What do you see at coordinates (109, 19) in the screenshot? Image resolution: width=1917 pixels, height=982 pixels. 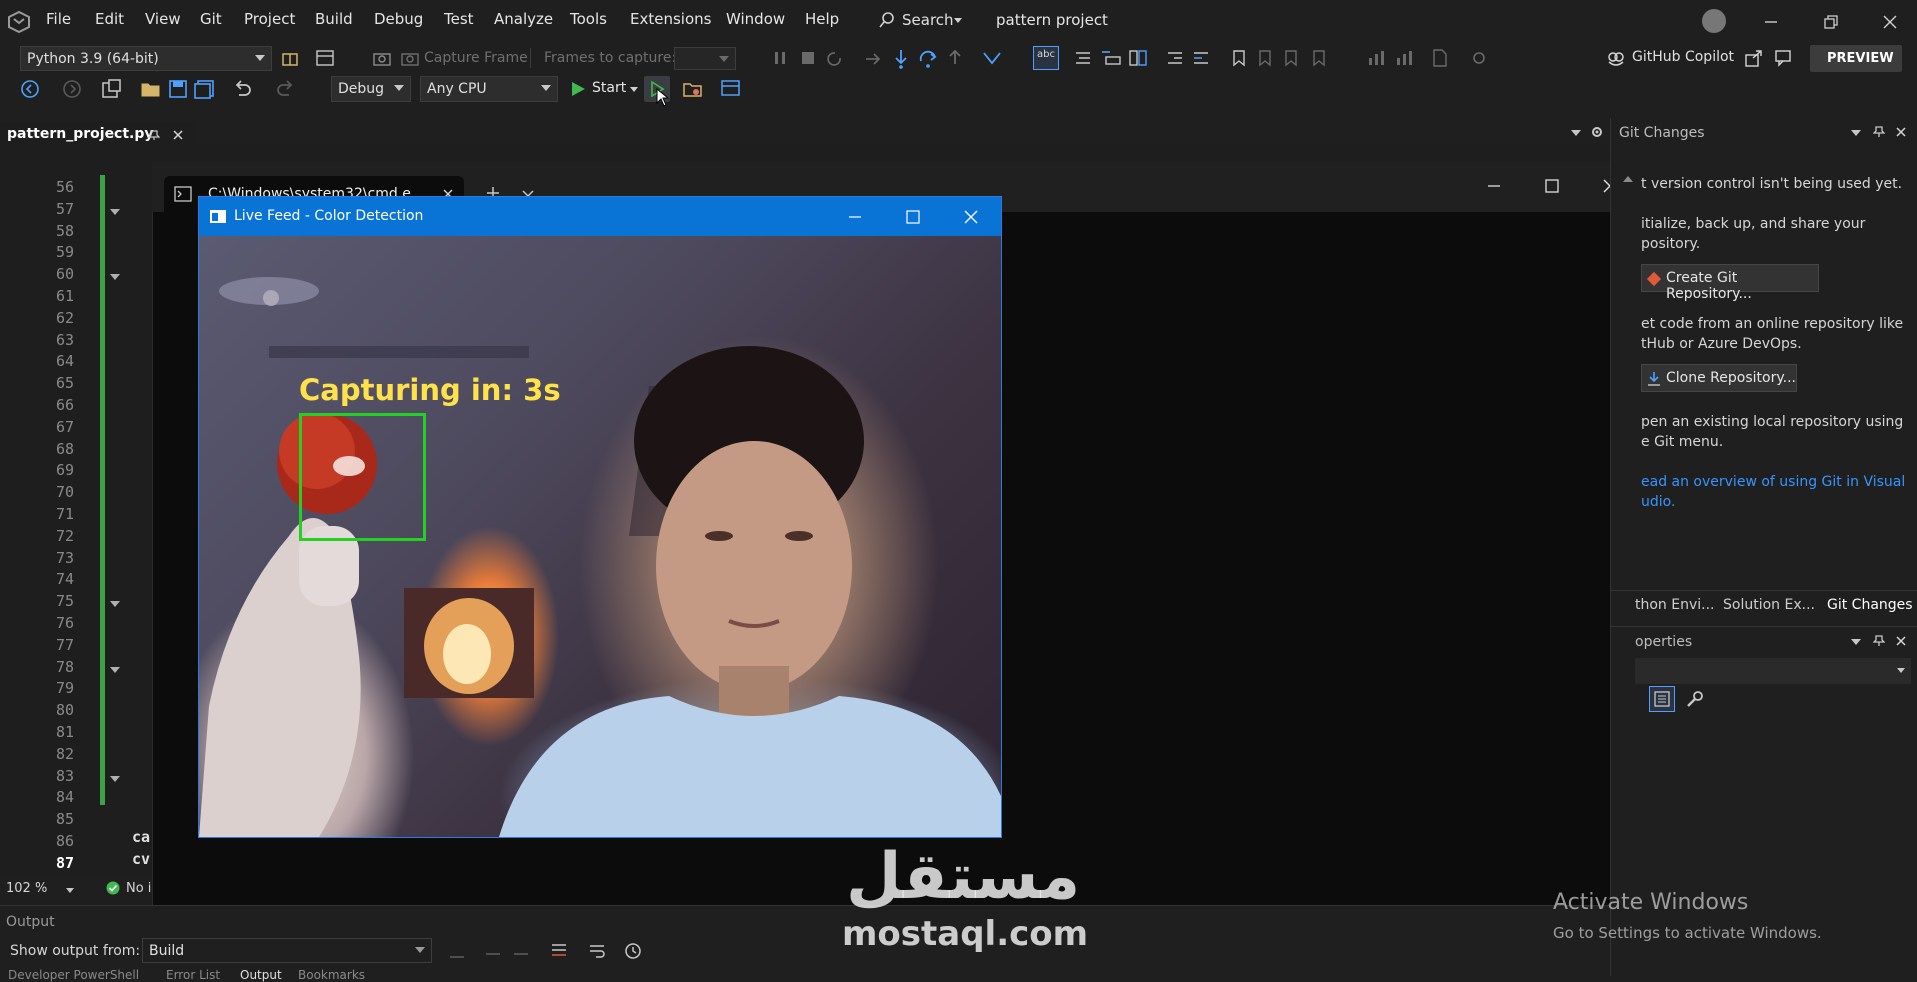 I see `menu-edit: Edit` at bounding box center [109, 19].